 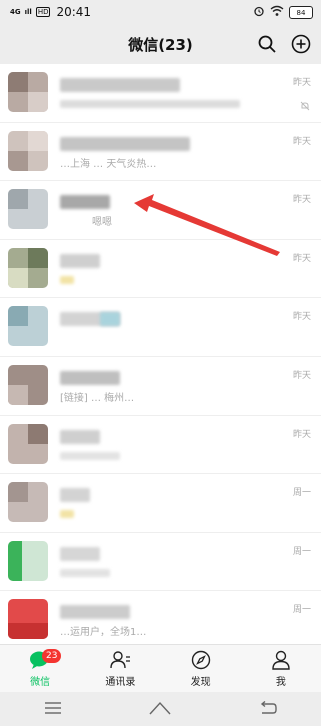 What do you see at coordinates (207, 225) in the screenshot?
I see `annotation-arrow` at bounding box center [207, 225].